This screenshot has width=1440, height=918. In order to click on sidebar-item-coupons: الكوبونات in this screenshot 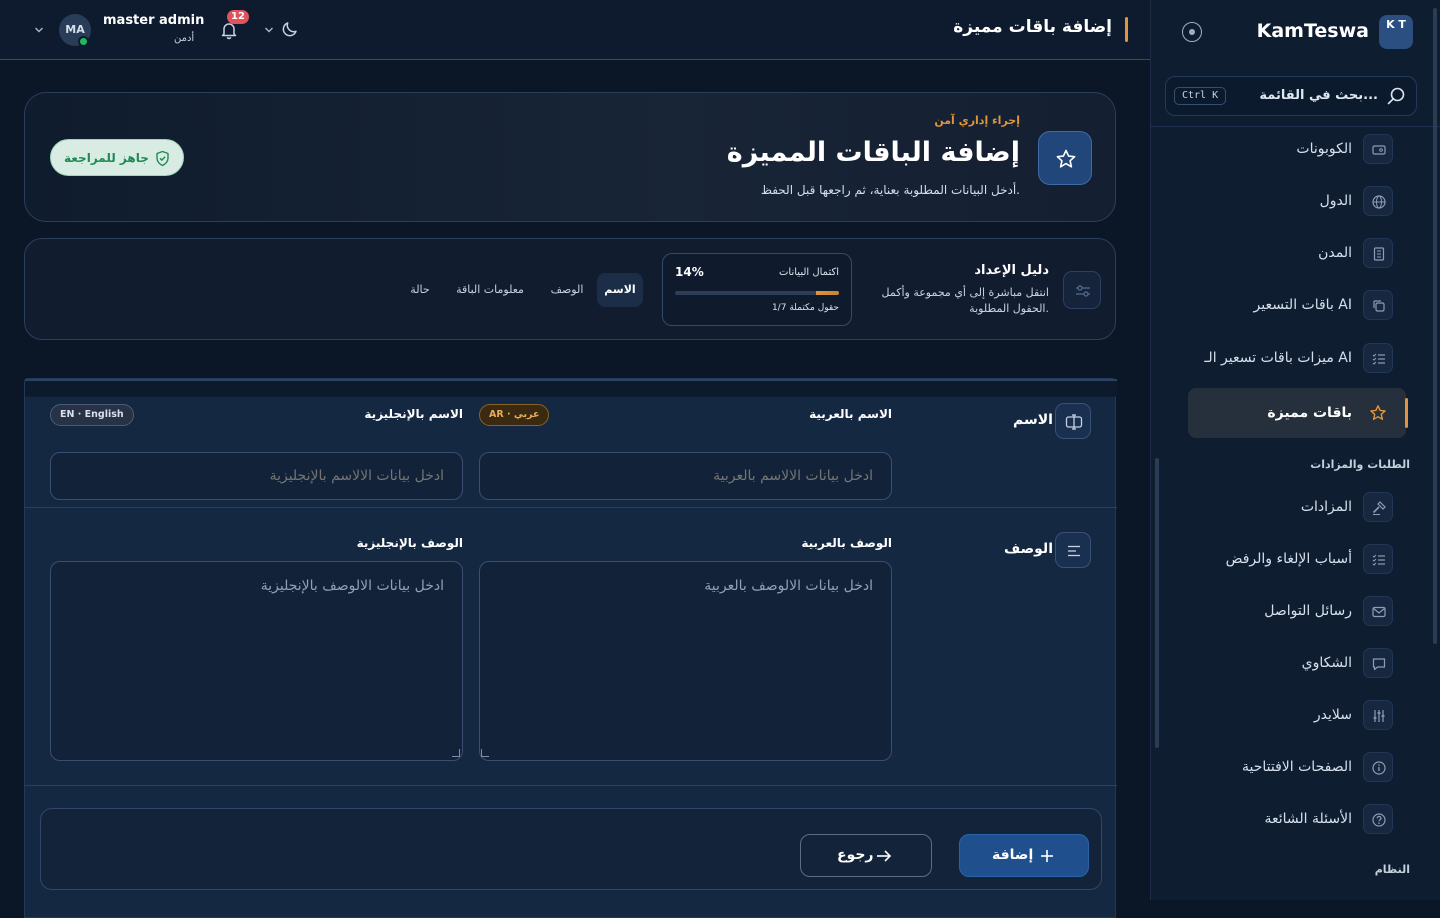, I will do `click(1297, 149)`.